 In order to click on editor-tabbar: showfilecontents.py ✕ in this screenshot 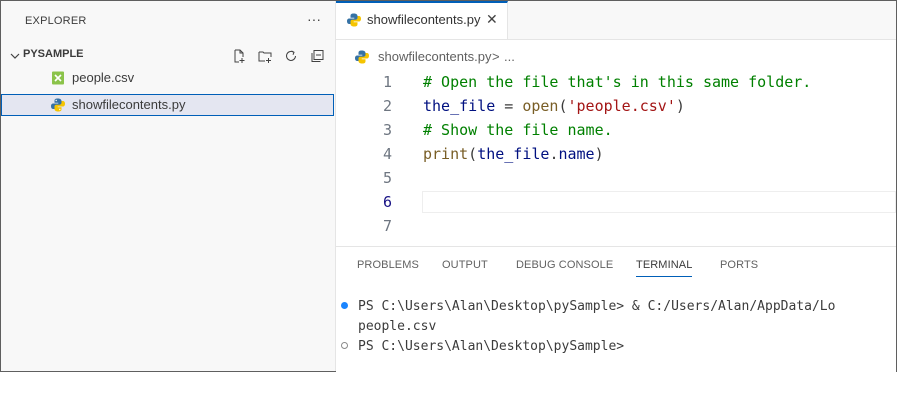, I will do `click(616, 20)`.